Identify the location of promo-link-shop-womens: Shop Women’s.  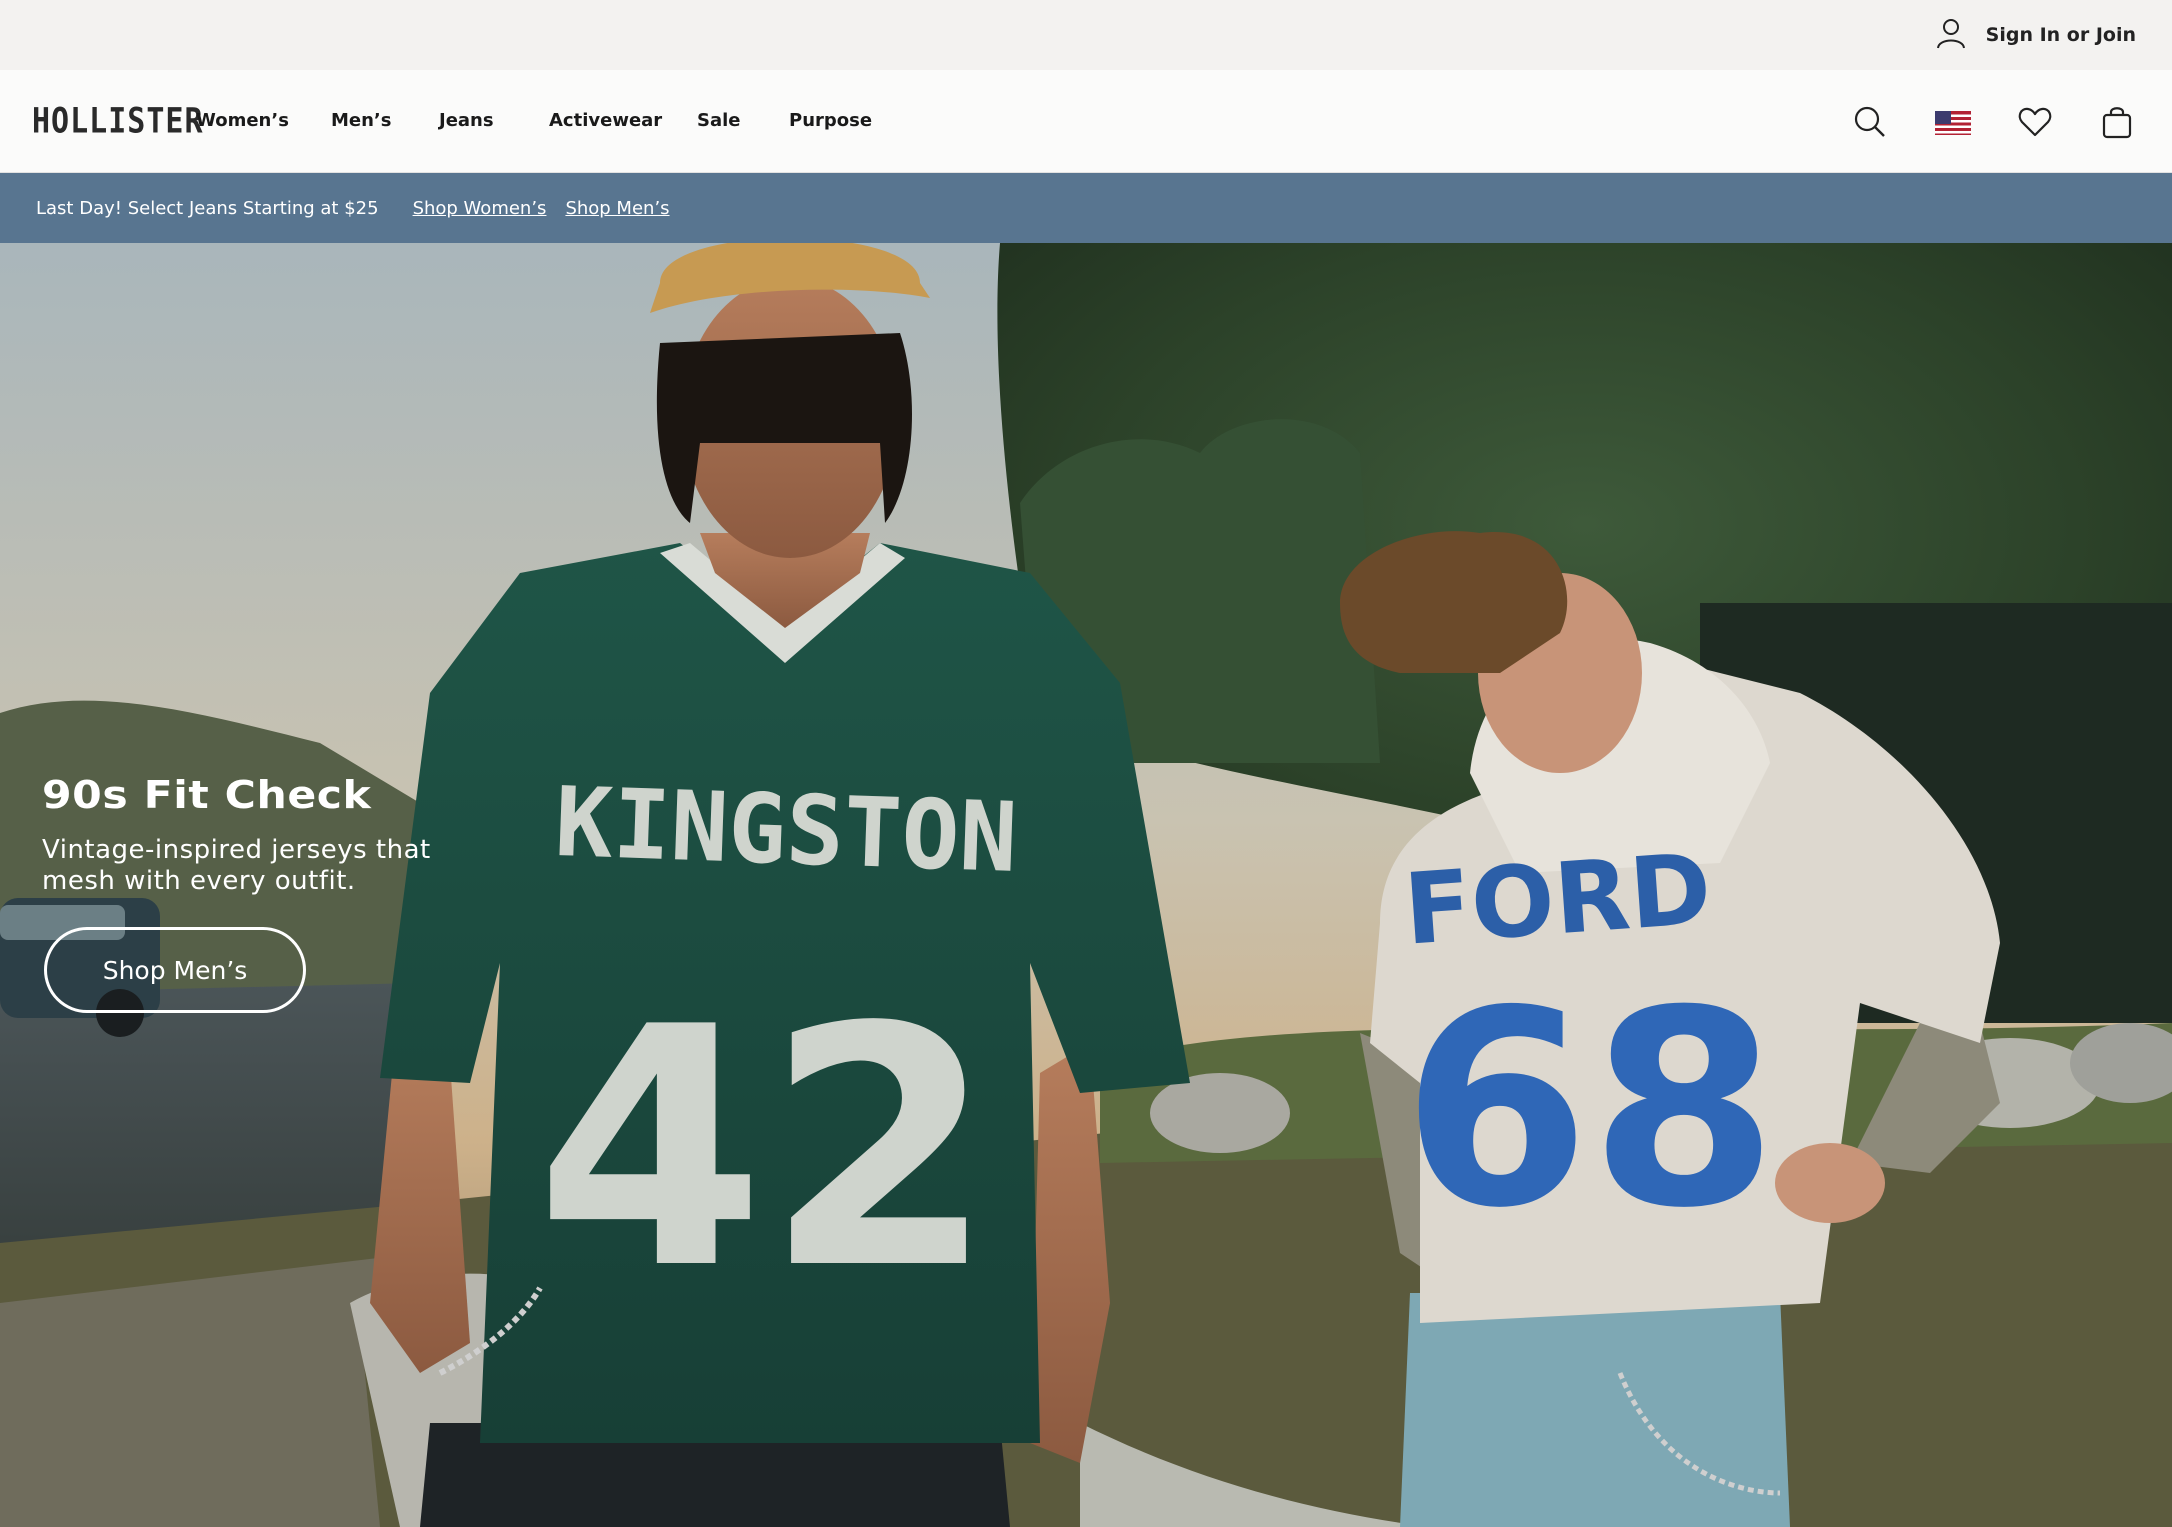
(480, 208).